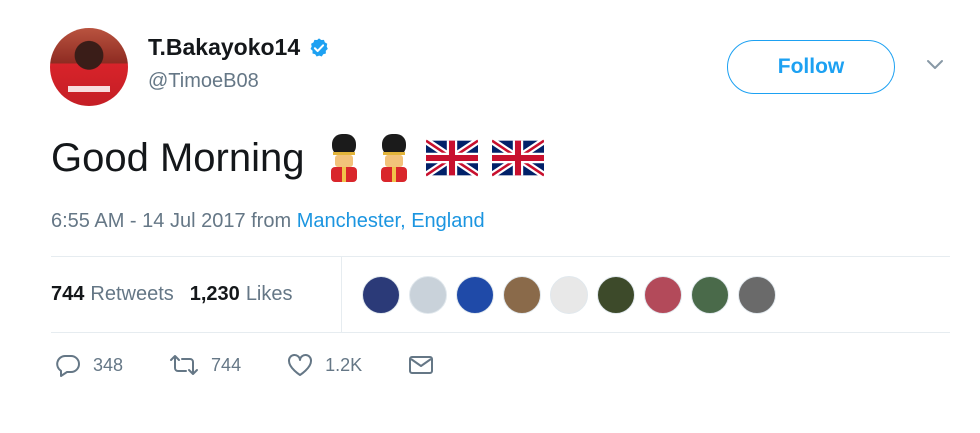 The height and width of the screenshot is (433, 980). What do you see at coordinates (132, 294) in the screenshot?
I see `retweets-label: Retweets` at bounding box center [132, 294].